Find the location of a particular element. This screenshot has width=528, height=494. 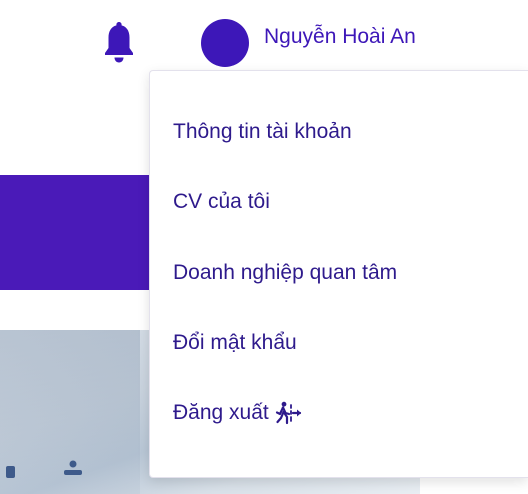

menu-item-change-password: Đổi mật khẩu is located at coordinates (235, 343).